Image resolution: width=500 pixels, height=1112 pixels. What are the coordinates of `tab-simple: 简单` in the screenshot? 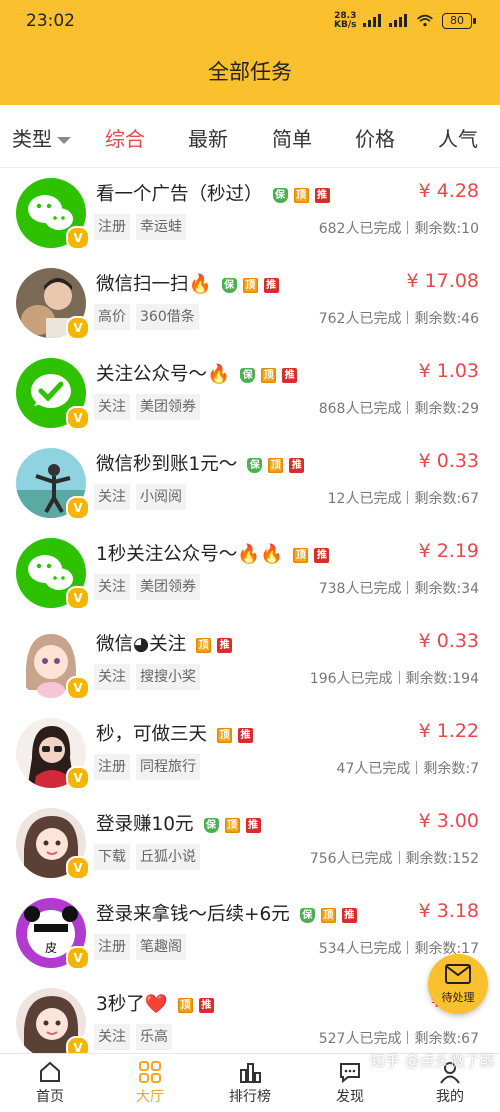 It's located at (292, 137).